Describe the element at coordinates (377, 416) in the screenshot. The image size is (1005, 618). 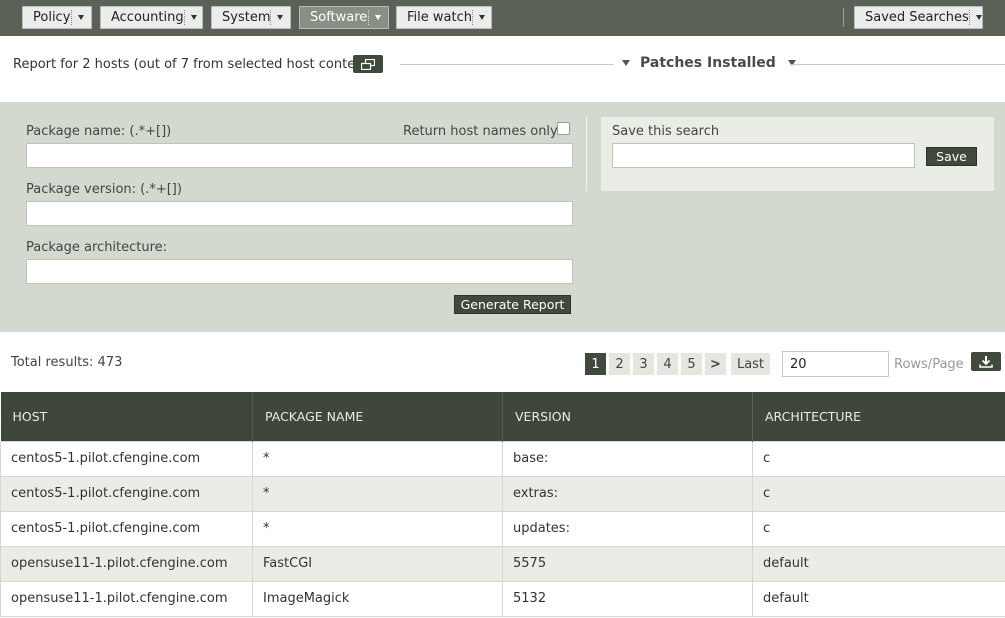
I see `column-header-package-name: PACKAGE NAME` at that location.